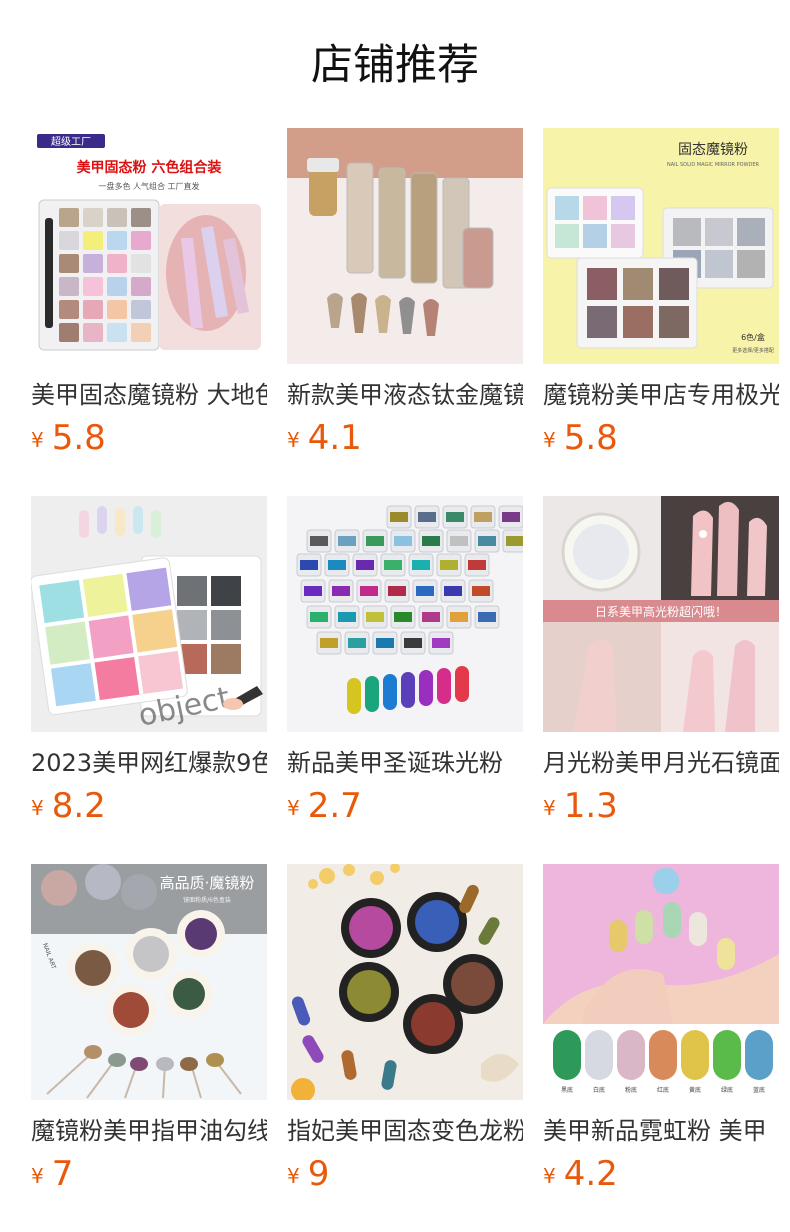  Describe the element at coordinates (405, 1131) in the screenshot. I see `product-name: 指妃美甲固态变色龙粉` at that location.